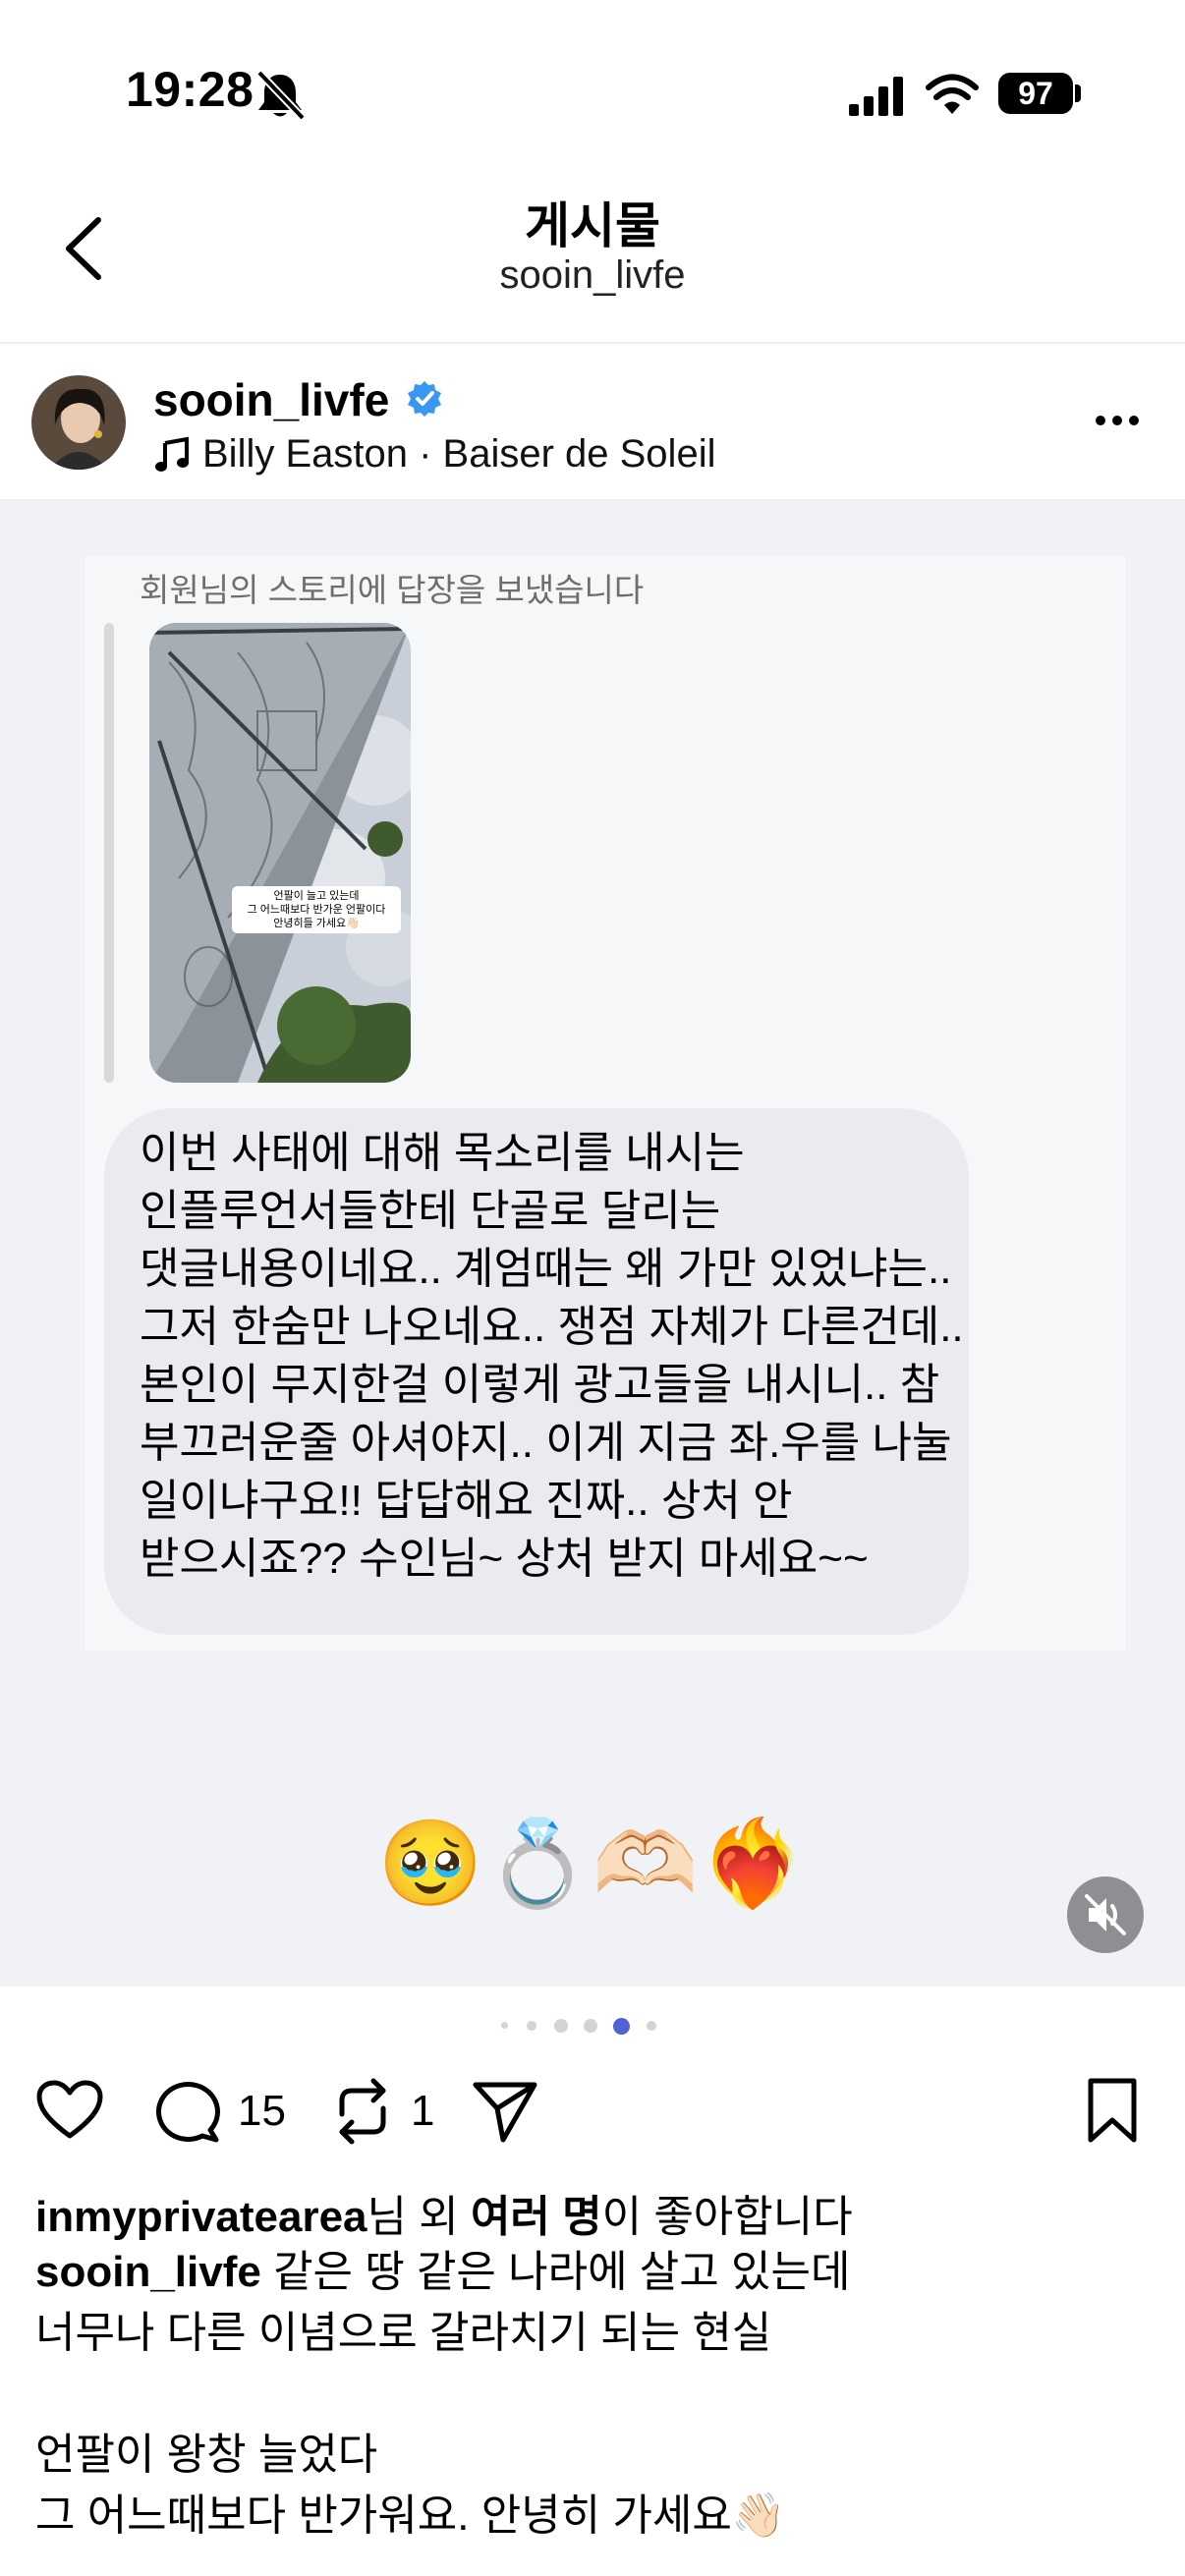  Describe the element at coordinates (425, 399) in the screenshot. I see `verified-icon` at that location.